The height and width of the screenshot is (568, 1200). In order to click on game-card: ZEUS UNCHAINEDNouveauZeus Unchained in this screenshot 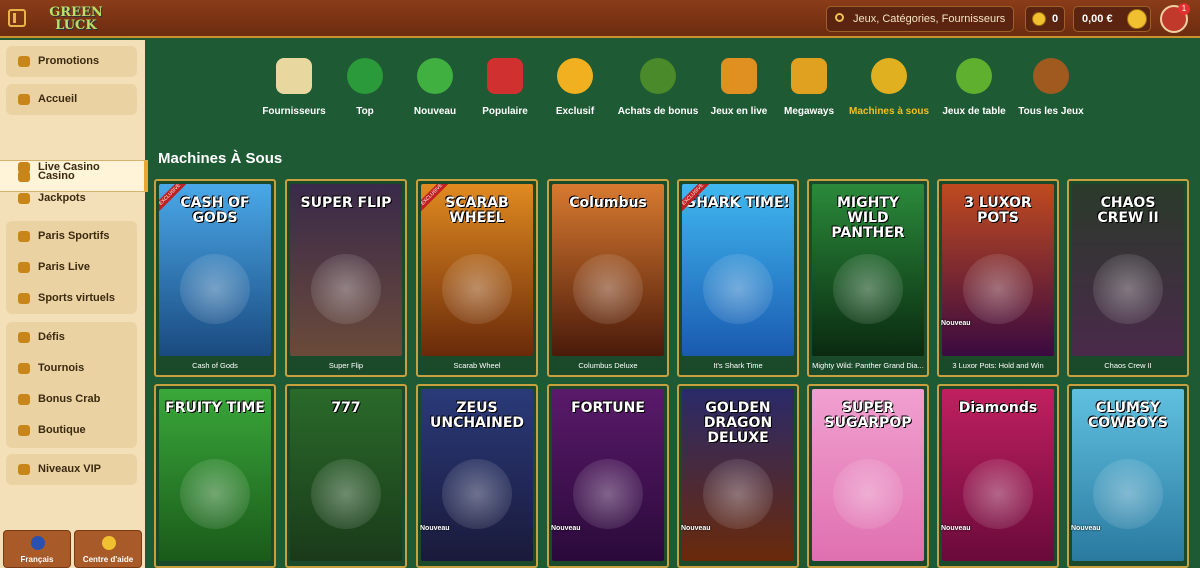, I will do `click(477, 476)`.